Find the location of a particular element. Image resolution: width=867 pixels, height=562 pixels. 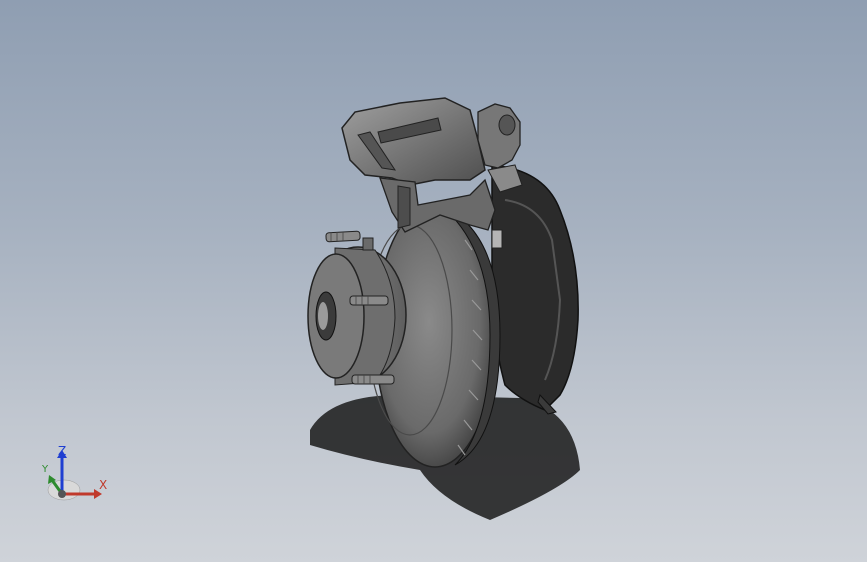

triad-axes-icon is located at coordinates (74, 475).